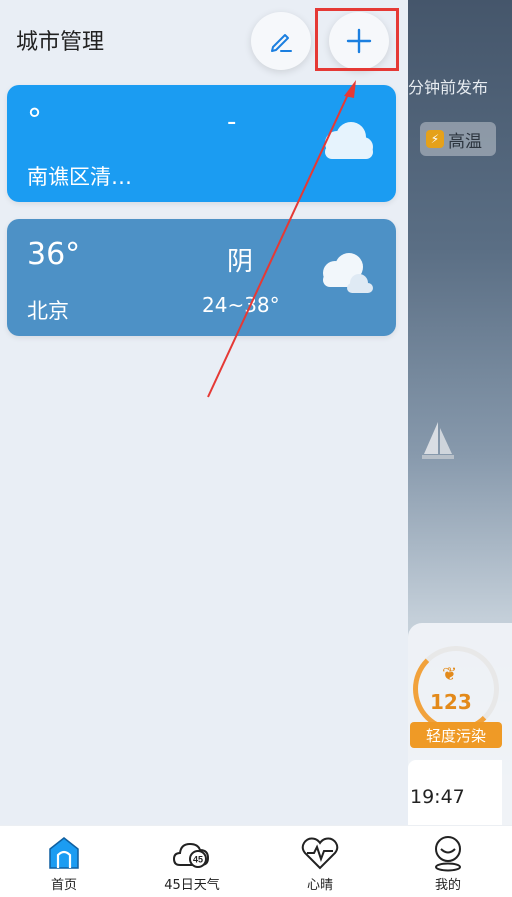  I want to click on city-name: 北京, so click(48, 311).